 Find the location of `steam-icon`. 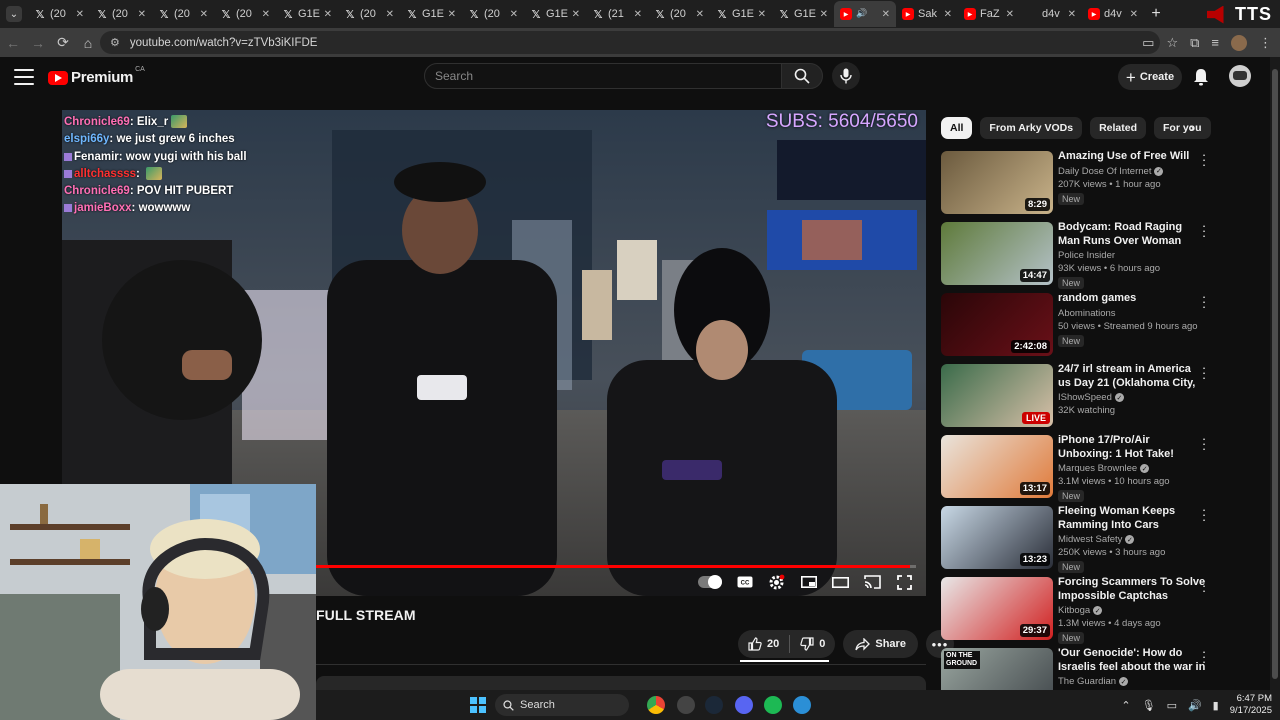

steam-icon is located at coordinates (714, 705).